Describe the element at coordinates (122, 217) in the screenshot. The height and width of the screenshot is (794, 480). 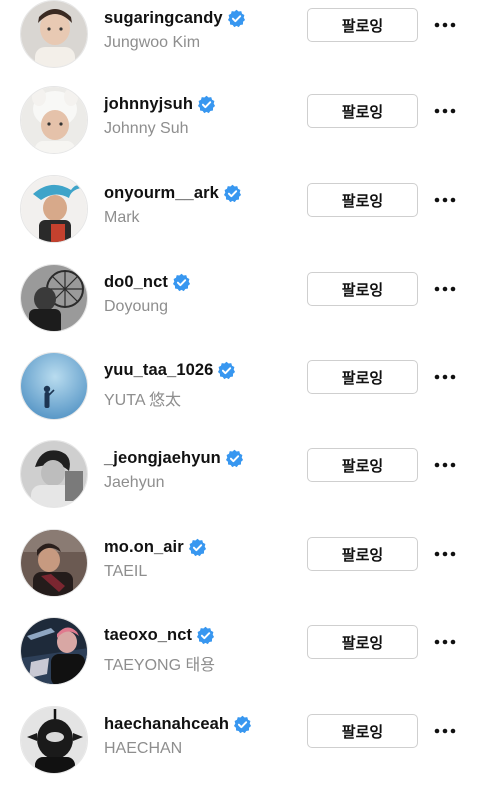
I see `full-name: Mark` at that location.